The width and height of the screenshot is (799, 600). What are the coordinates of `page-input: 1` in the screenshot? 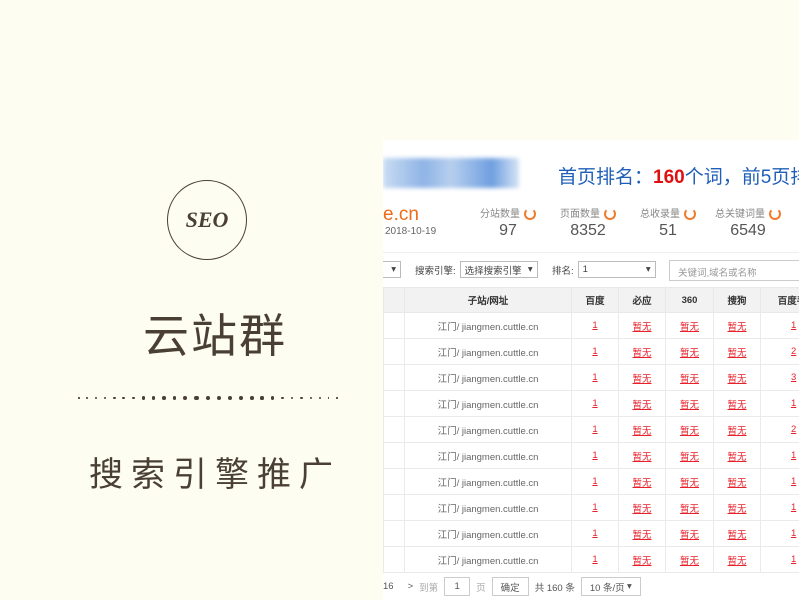 It's located at (457, 586).